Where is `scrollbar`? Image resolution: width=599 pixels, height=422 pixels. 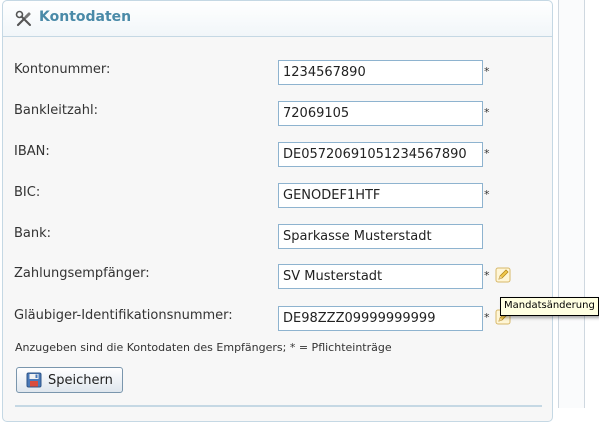
scrollbar is located at coordinates (571, 204).